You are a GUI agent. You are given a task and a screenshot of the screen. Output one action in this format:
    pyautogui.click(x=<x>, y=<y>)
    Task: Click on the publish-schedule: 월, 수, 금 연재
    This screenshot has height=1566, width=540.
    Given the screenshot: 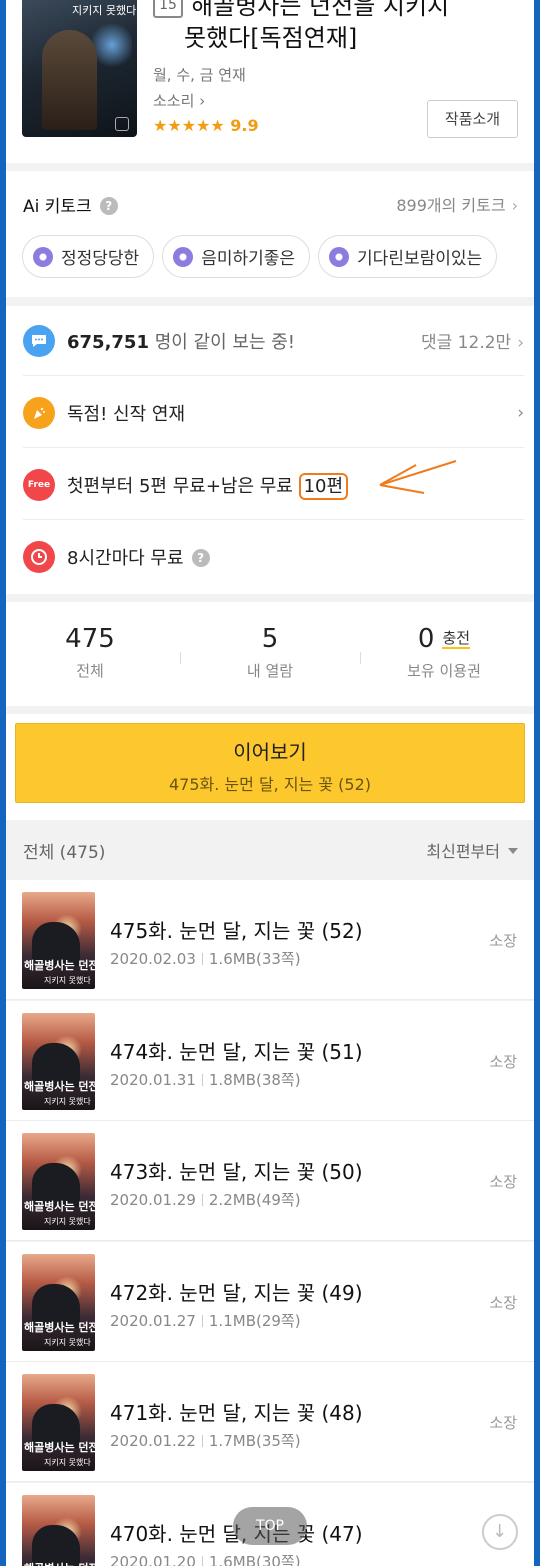 What is the action you would take?
    pyautogui.click(x=199, y=75)
    